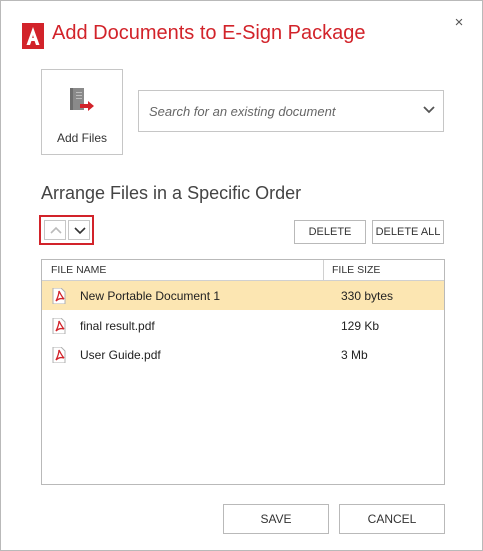 This screenshot has height=551, width=483. I want to click on arrange-section-title: Arrange Files in a Specific Order, so click(171, 193).